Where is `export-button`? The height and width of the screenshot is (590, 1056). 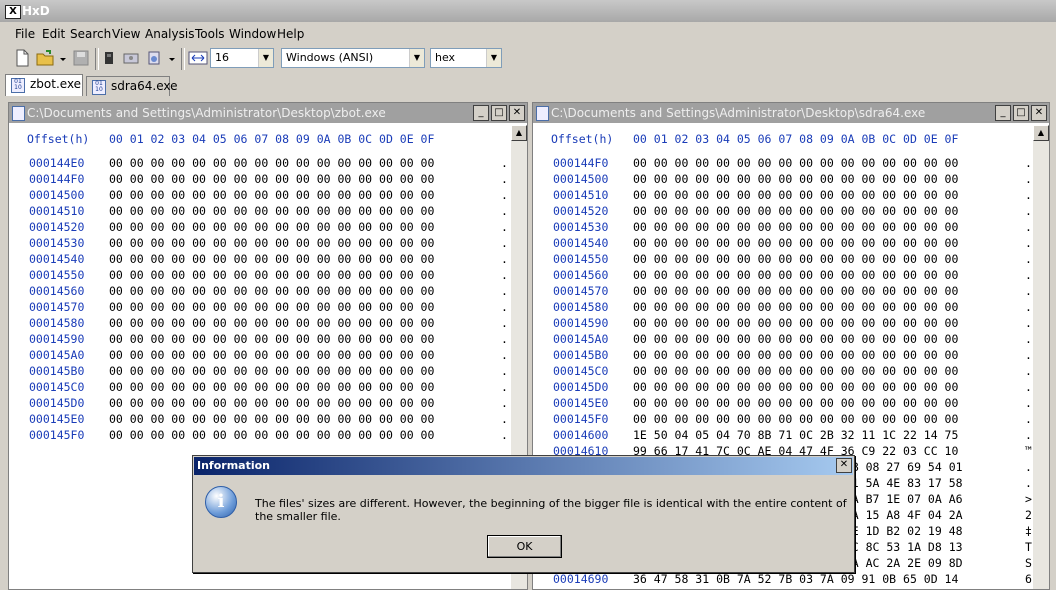
export-button is located at coordinates (157, 59).